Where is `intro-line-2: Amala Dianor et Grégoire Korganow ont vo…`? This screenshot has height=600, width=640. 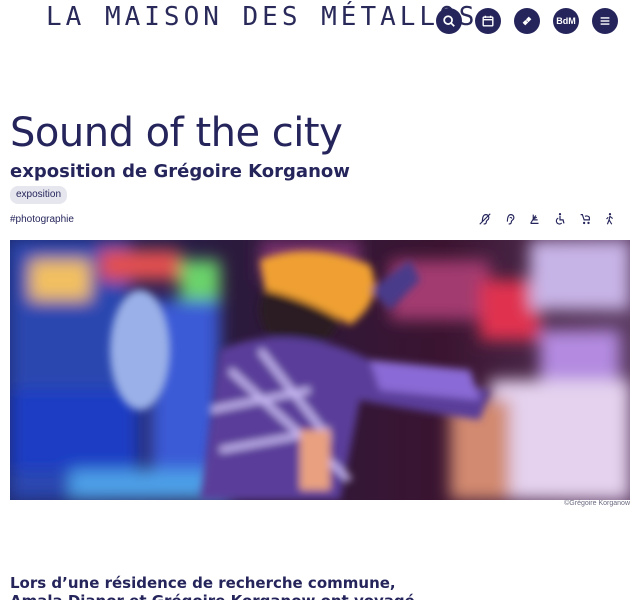
intro-line-2: Amala Dianor et Grégoire Korganow ont vo… is located at coordinates (212, 596).